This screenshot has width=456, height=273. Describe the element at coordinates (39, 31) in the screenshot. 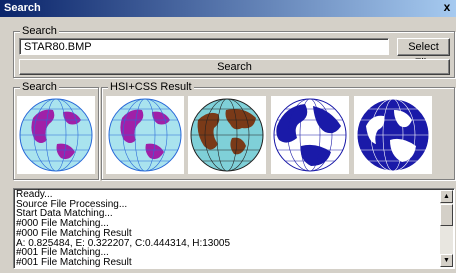

I see `search-group-legend: Search` at that location.